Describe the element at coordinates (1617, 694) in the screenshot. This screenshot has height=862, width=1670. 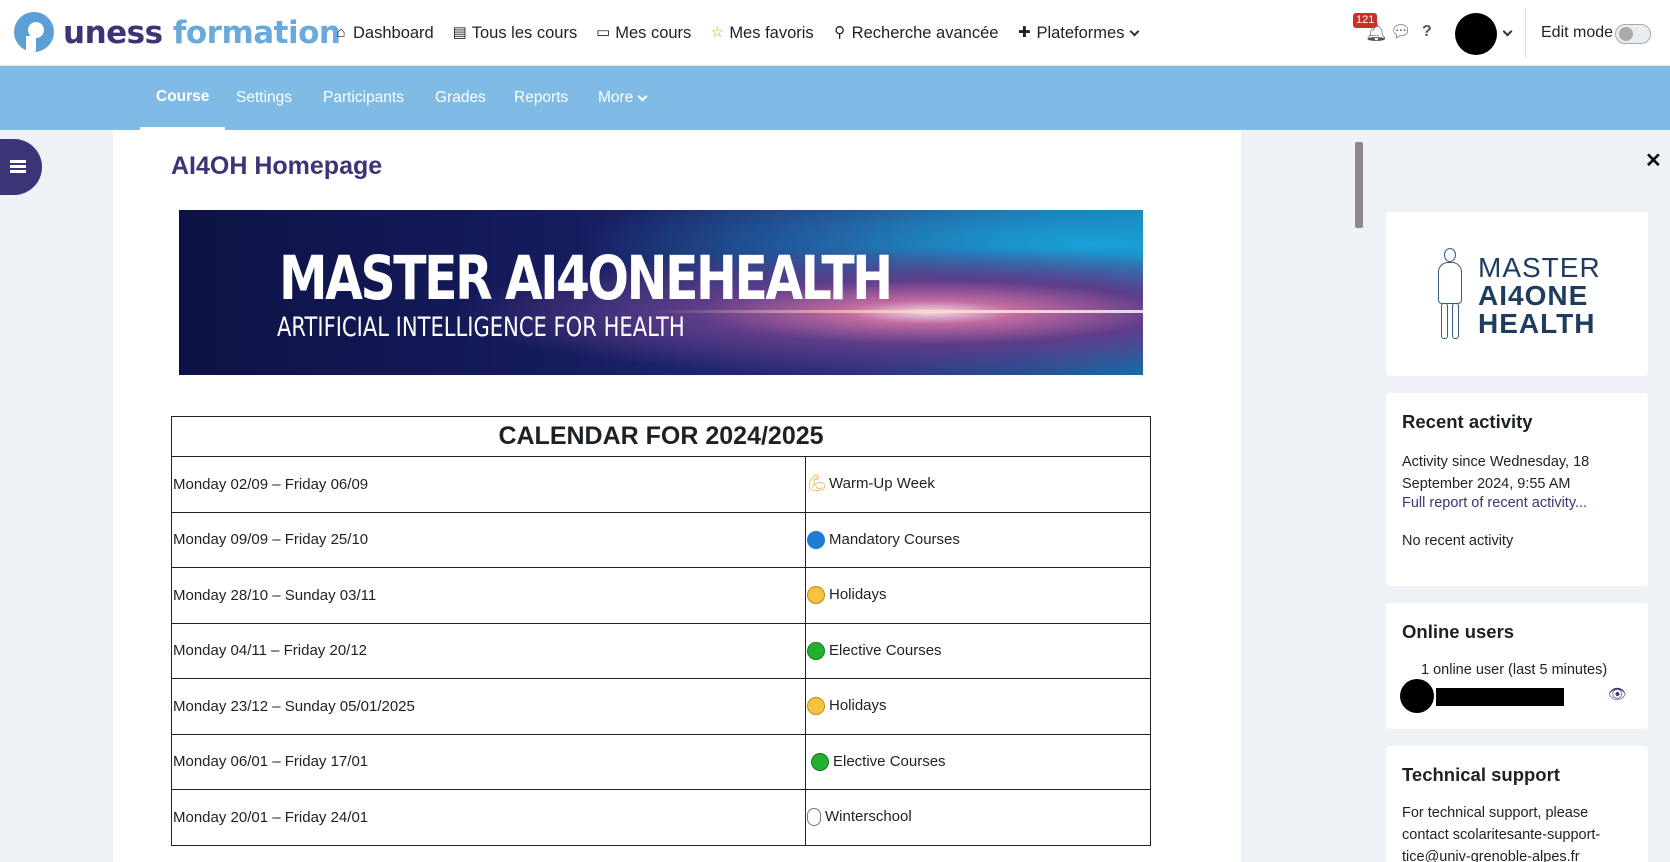
I see `eye-icon: 👁︎` at that location.